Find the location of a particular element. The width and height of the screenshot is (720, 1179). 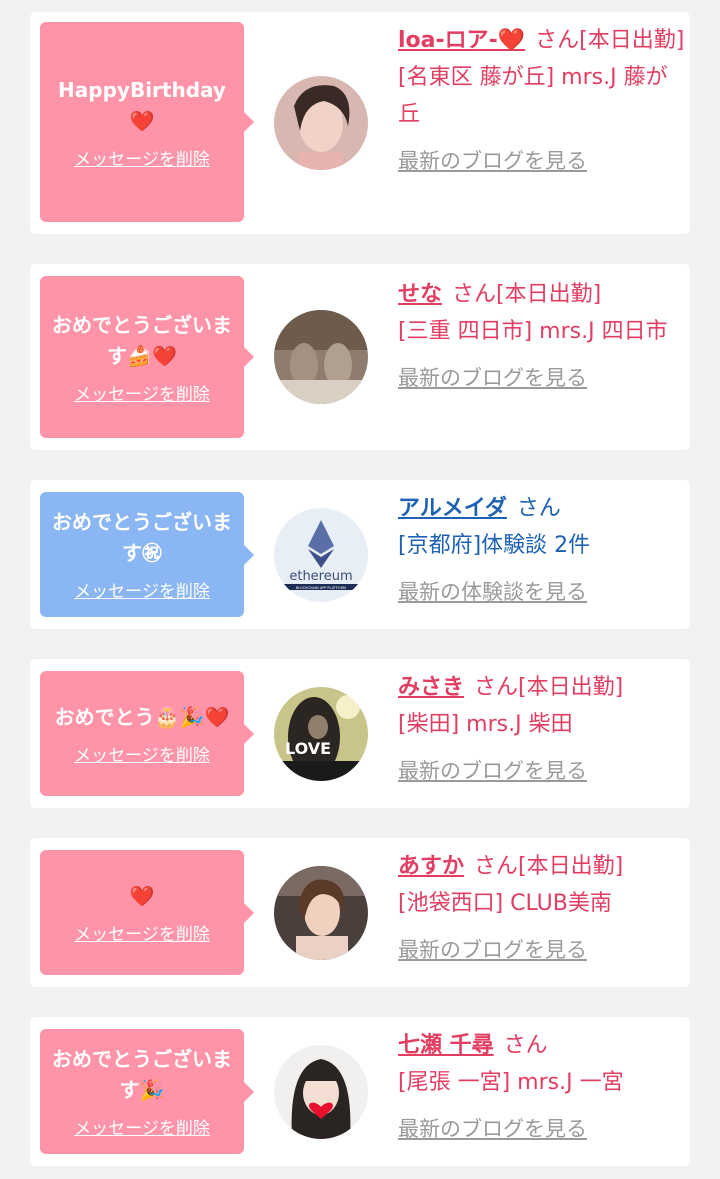

shop-name: [三重 四日市] mrs.J 四日市 is located at coordinates (533, 331).